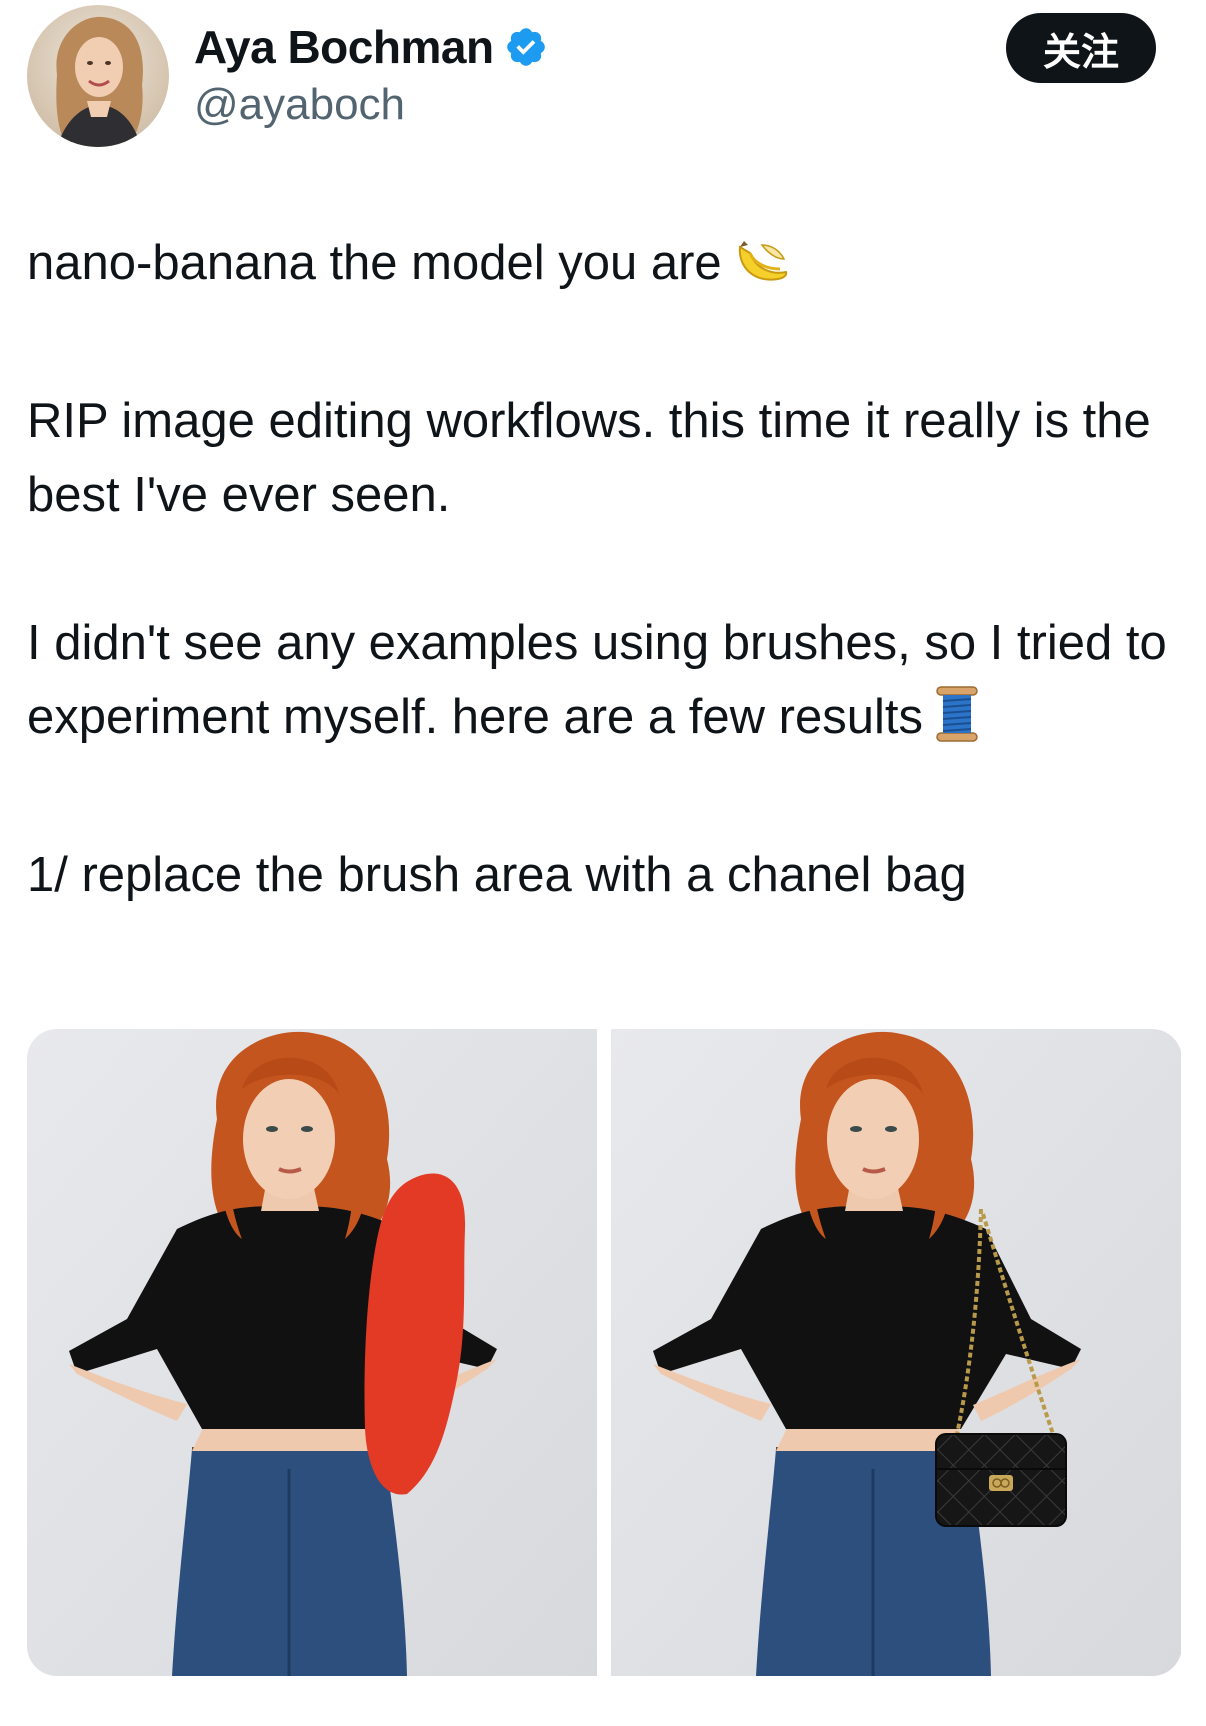 Image resolution: width=1206 pixels, height=1726 pixels. Describe the element at coordinates (526, 47) in the screenshot. I see `verified-badge-icon` at that location.